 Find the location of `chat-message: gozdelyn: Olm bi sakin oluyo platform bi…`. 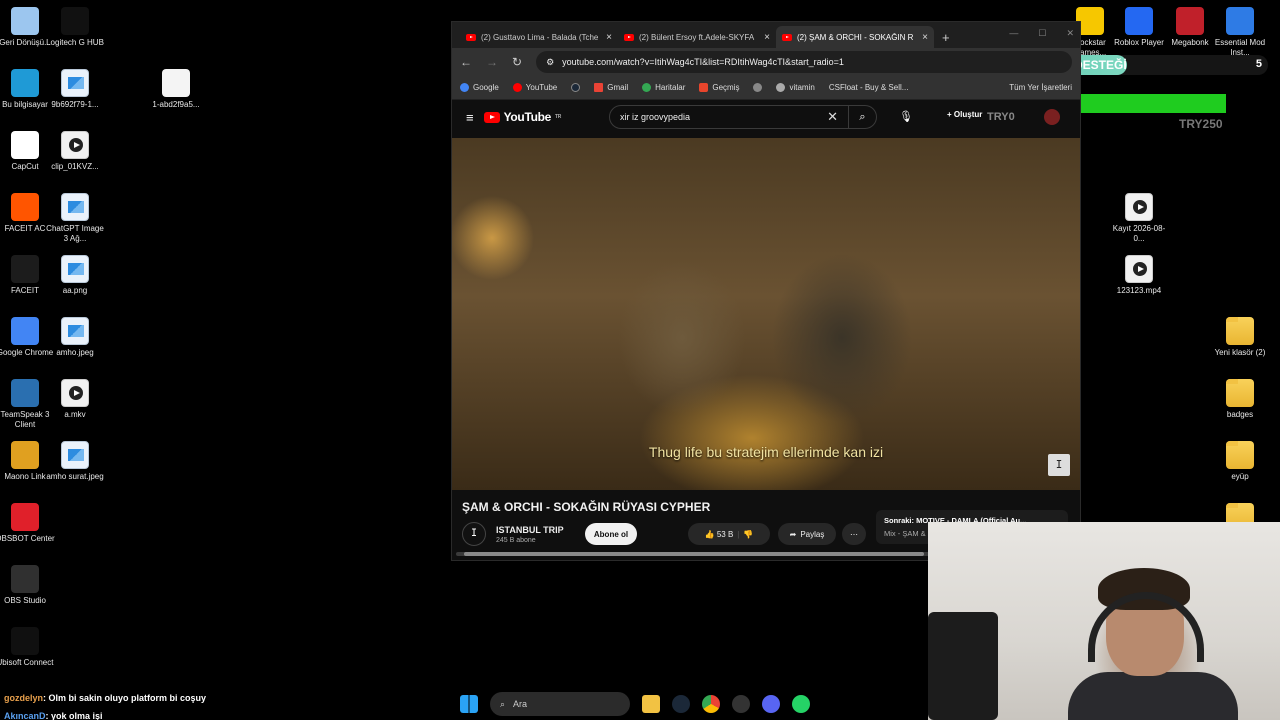

chat-message: gozdelyn: Olm bi sakin oluyo platform bi… is located at coordinates (105, 698).